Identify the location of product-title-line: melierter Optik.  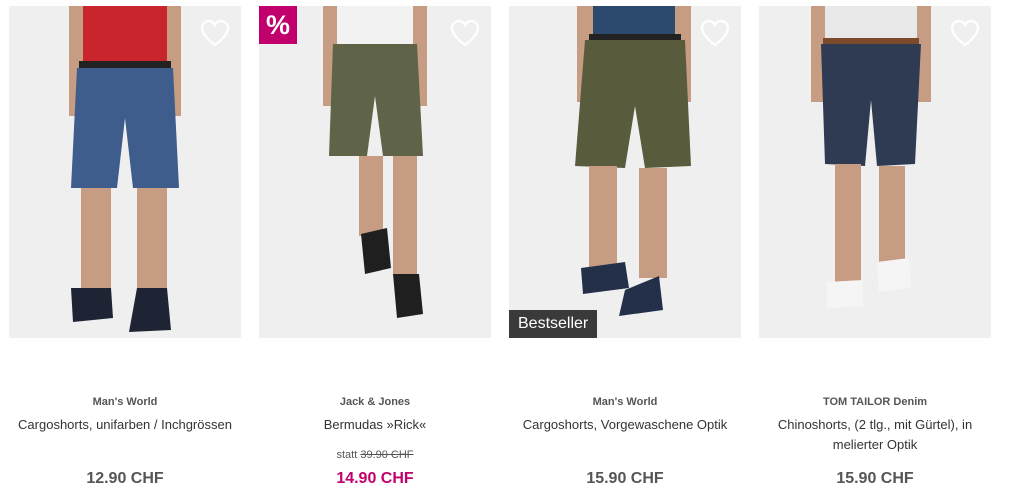
(875, 444).